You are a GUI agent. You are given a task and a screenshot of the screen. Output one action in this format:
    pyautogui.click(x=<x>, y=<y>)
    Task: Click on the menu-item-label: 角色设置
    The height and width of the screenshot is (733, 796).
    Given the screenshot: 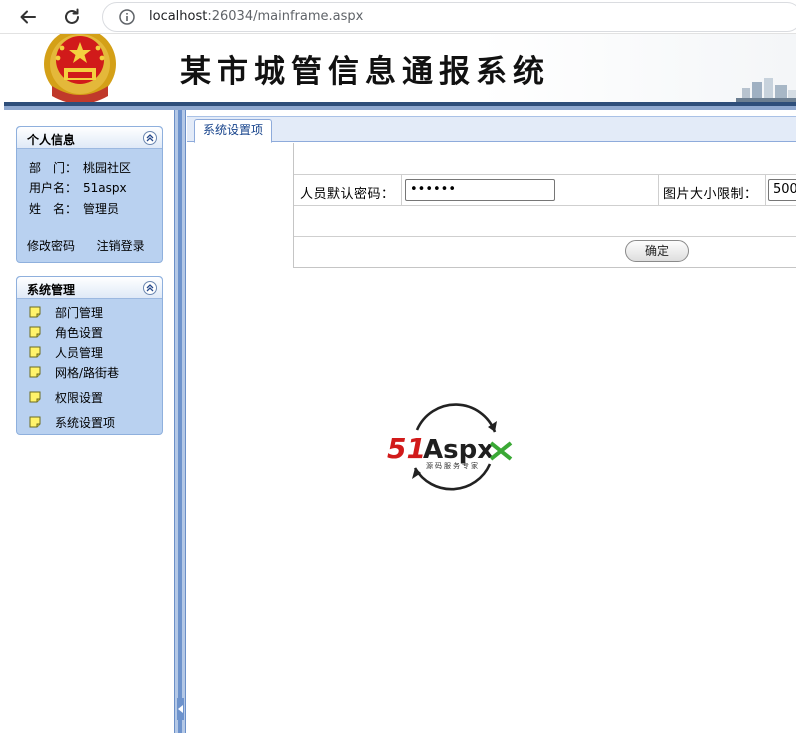 What is the action you would take?
    pyautogui.click(x=79, y=332)
    